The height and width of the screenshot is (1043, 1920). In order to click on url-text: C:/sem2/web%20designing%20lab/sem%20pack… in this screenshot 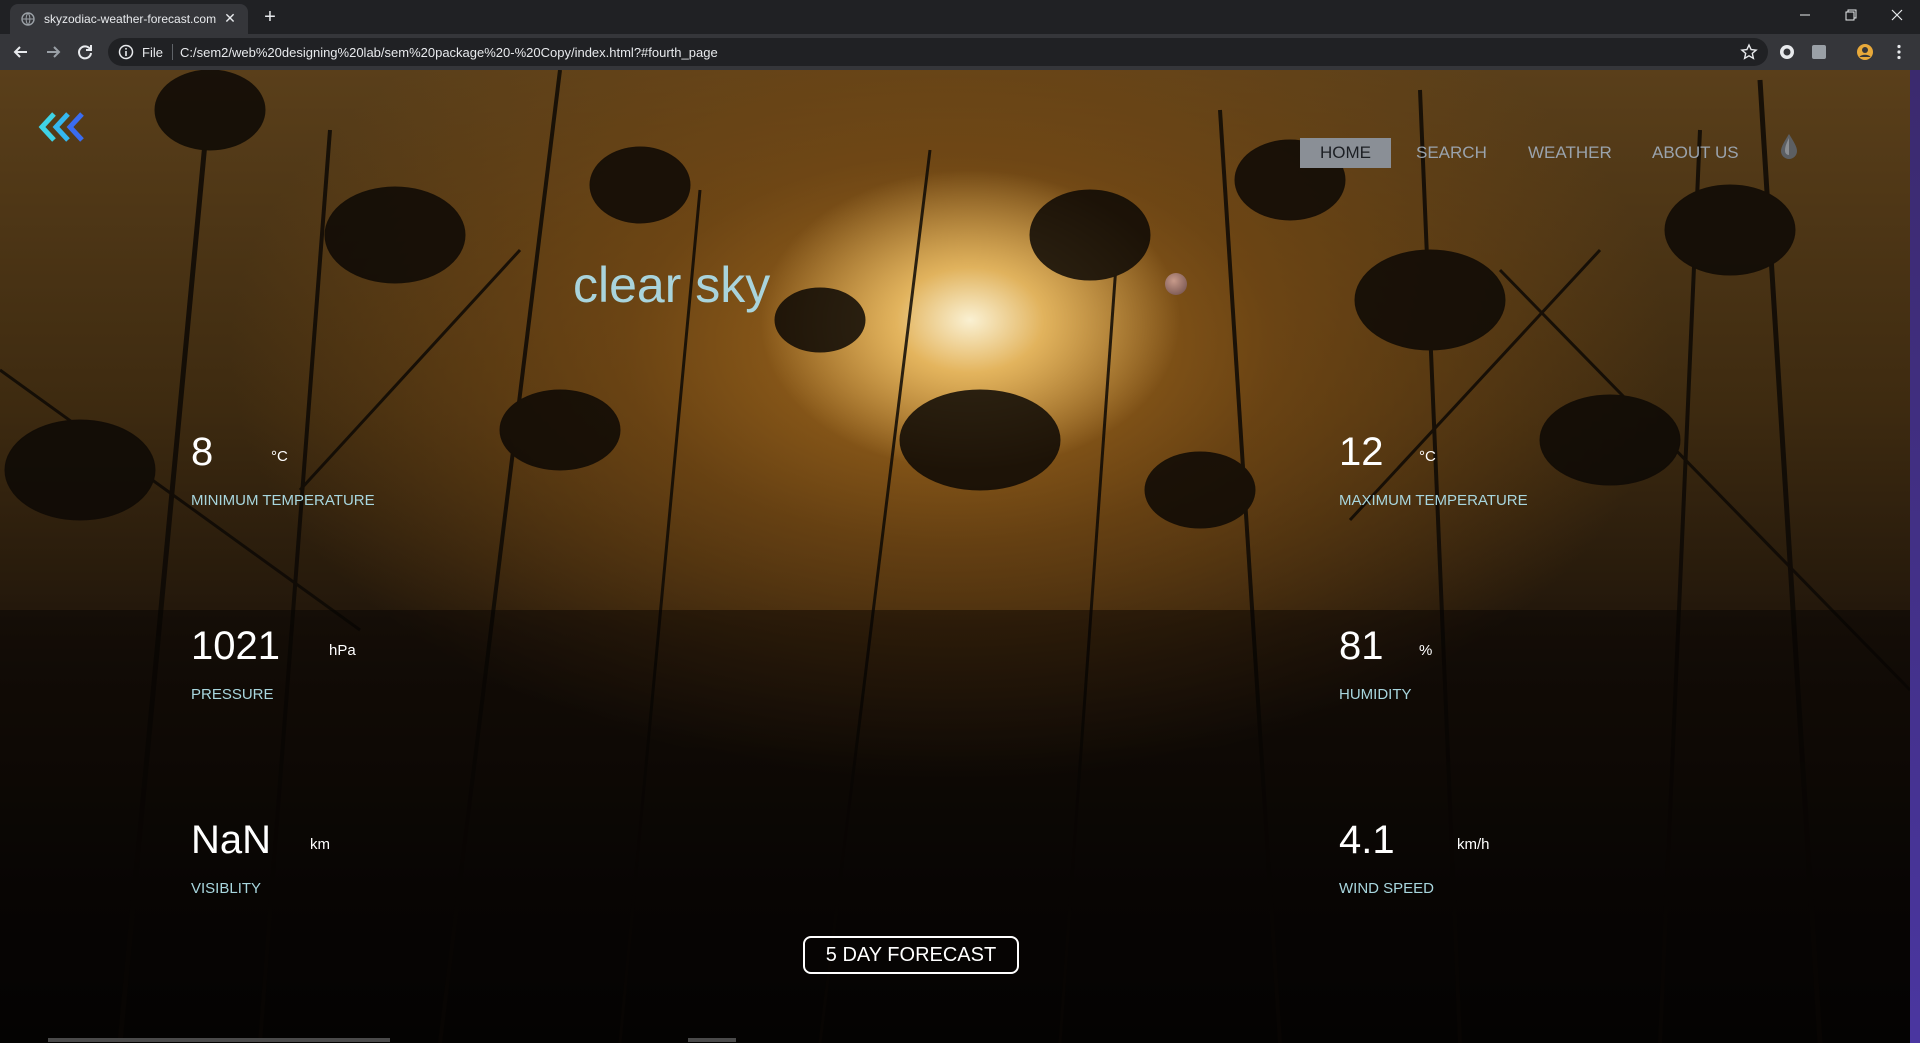, I will do `click(449, 52)`.